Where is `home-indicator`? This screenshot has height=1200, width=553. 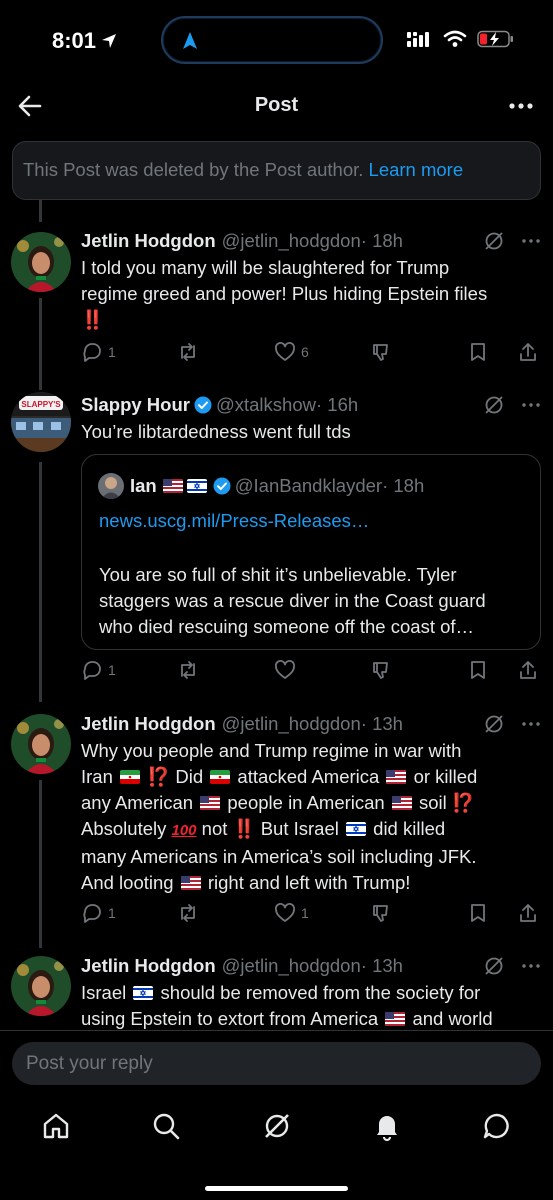
home-indicator is located at coordinates (276, 1188).